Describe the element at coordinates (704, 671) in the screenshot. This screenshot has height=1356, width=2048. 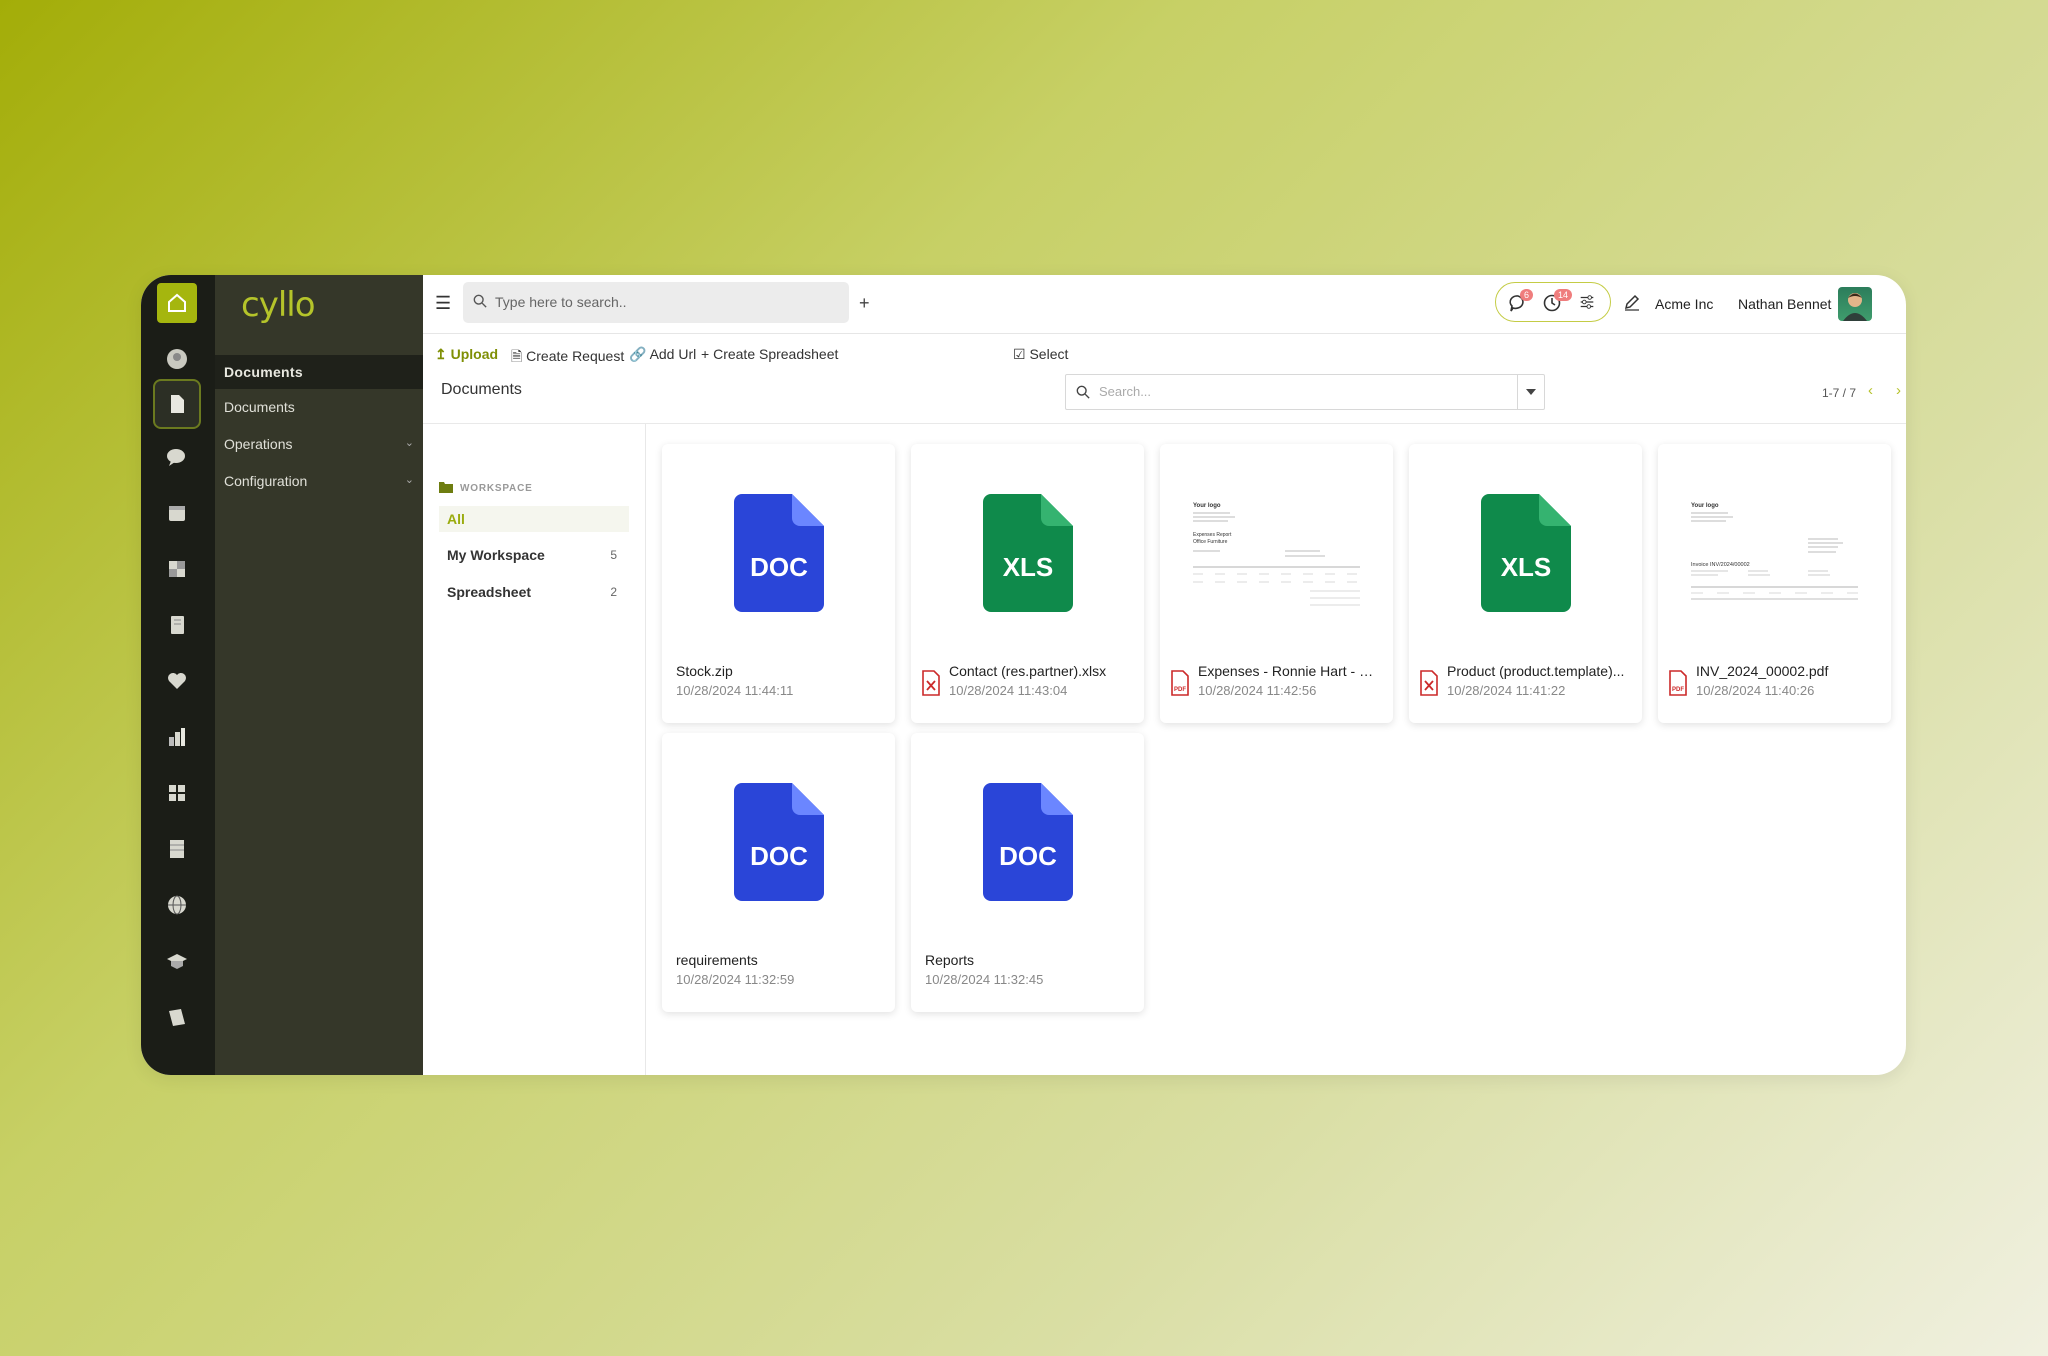
I see `document-name: Stock.zip` at that location.